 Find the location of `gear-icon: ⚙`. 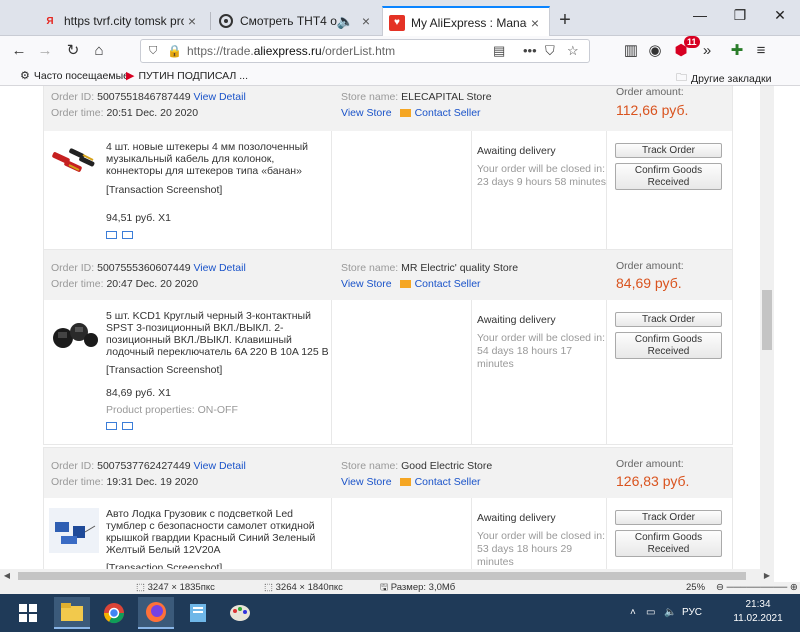

gear-icon: ⚙ is located at coordinates (25, 76).